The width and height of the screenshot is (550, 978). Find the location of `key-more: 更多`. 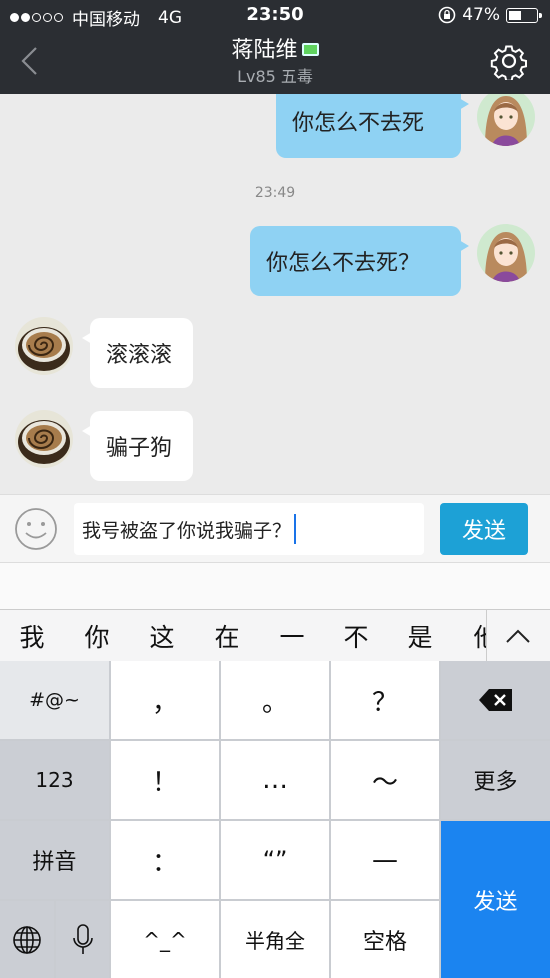

key-more: 更多 is located at coordinates (495, 780).